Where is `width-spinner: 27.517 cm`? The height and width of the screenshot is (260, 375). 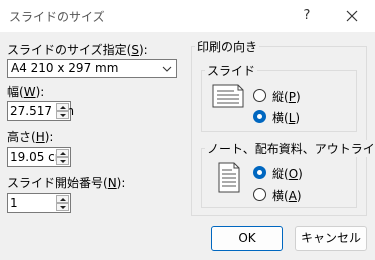
width-spinner: 27.517 cm is located at coordinates (40, 111).